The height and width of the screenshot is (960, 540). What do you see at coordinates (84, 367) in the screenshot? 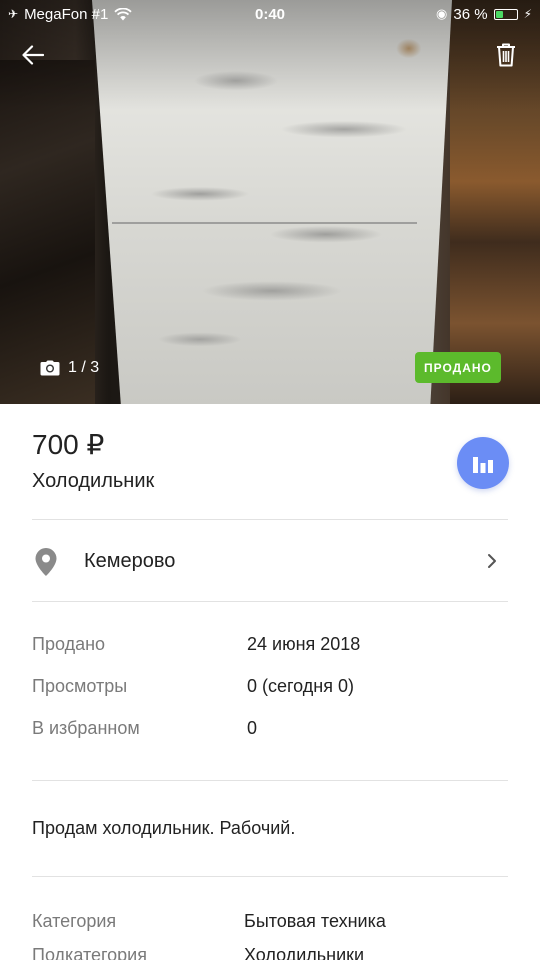
I see `photo-counter-text: 1 / 3` at bounding box center [84, 367].